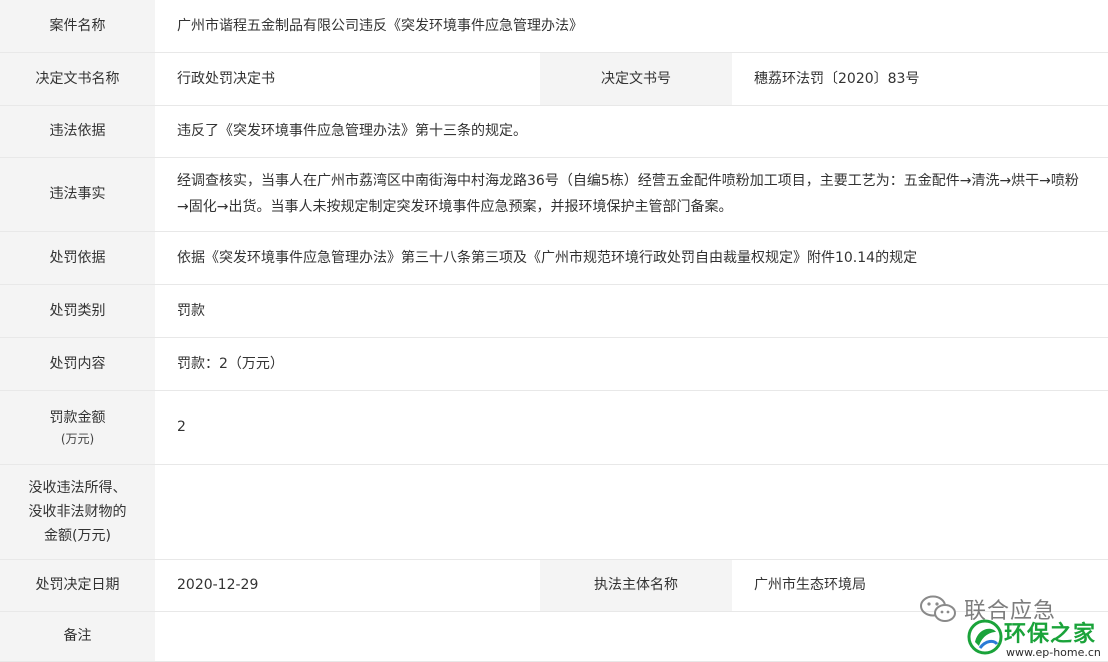  What do you see at coordinates (77, 427) in the screenshot?
I see `fine-label: 罚款金额 (万元)` at bounding box center [77, 427].